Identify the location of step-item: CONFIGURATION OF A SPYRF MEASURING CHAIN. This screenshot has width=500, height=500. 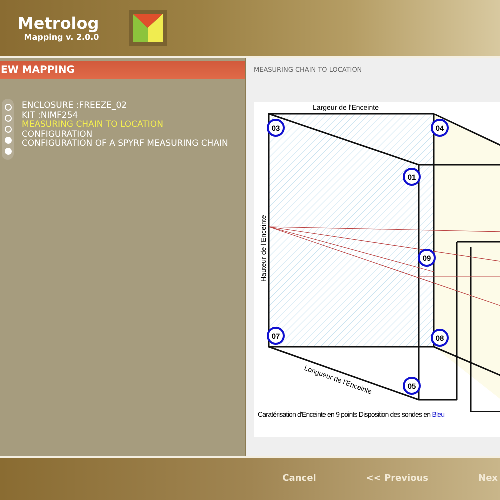
(125, 145).